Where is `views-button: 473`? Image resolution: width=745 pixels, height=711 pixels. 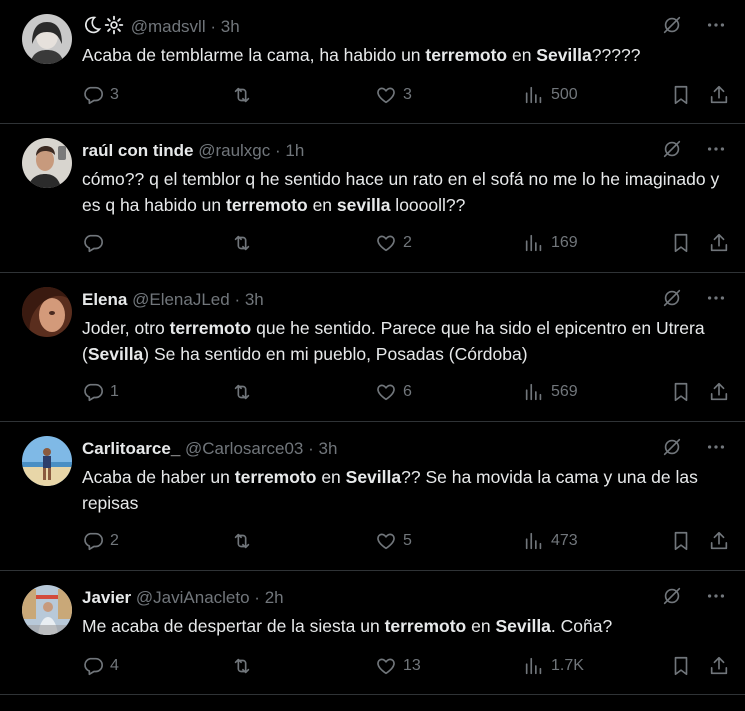 views-button: 473 is located at coordinates (550, 541).